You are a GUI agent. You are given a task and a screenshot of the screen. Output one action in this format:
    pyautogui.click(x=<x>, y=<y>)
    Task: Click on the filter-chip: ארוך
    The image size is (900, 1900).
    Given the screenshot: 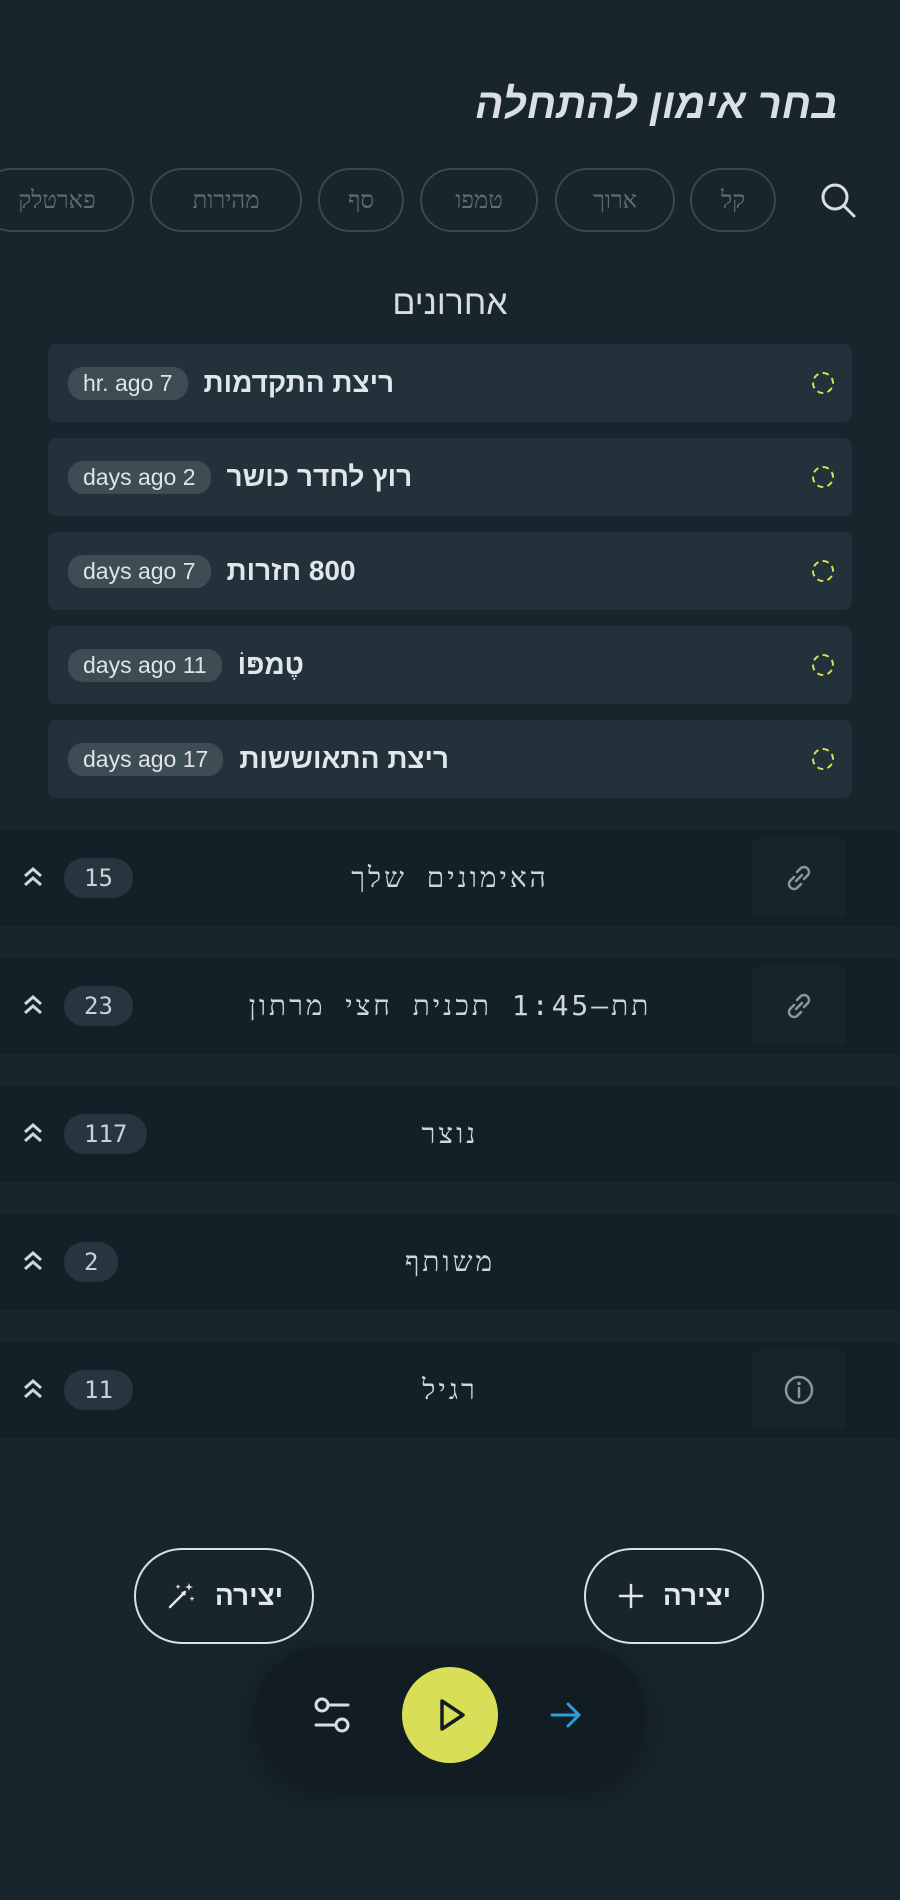 What is the action you would take?
    pyautogui.click(x=615, y=200)
    